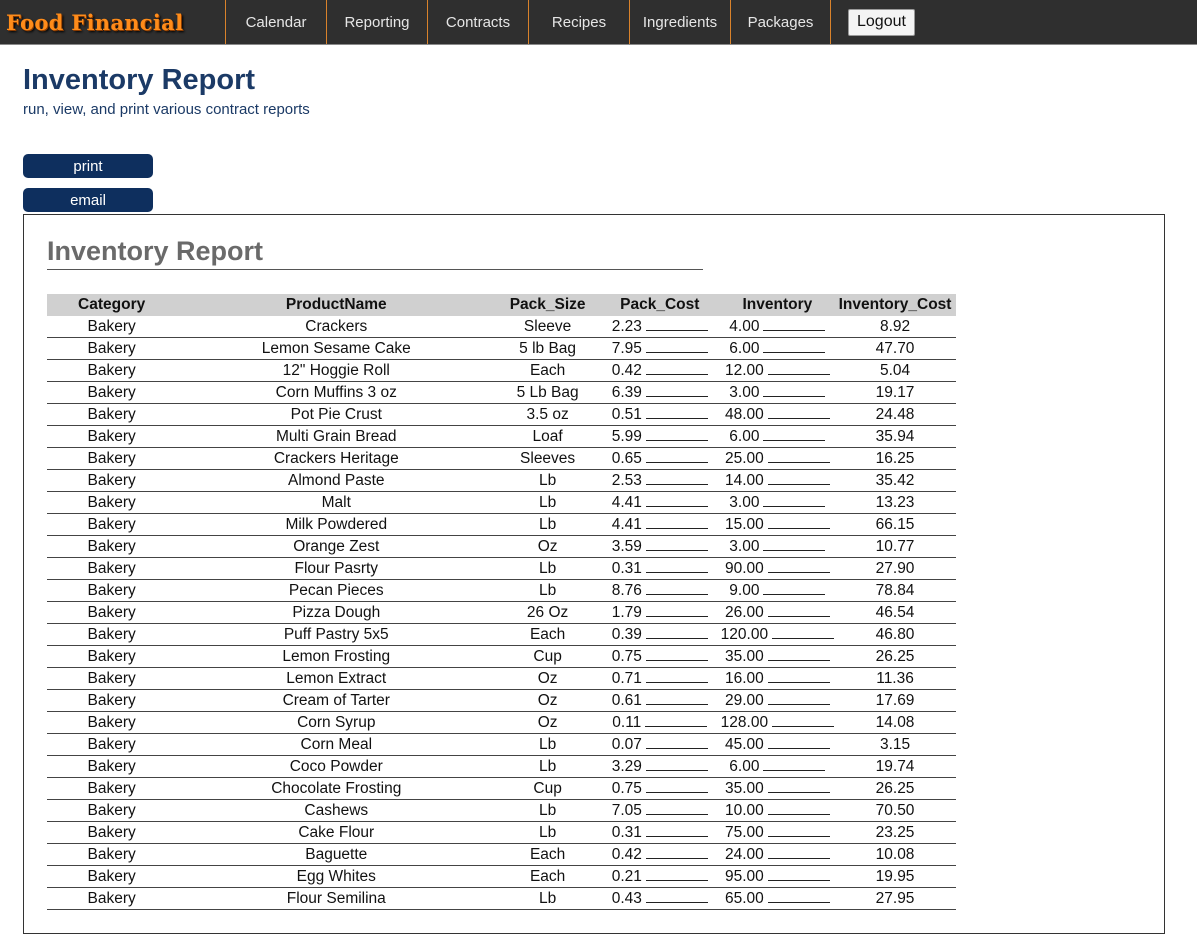  Describe the element at coordinates (626, 326) in the screenshot. I see `pack-cost-value: 2.23` at that location.